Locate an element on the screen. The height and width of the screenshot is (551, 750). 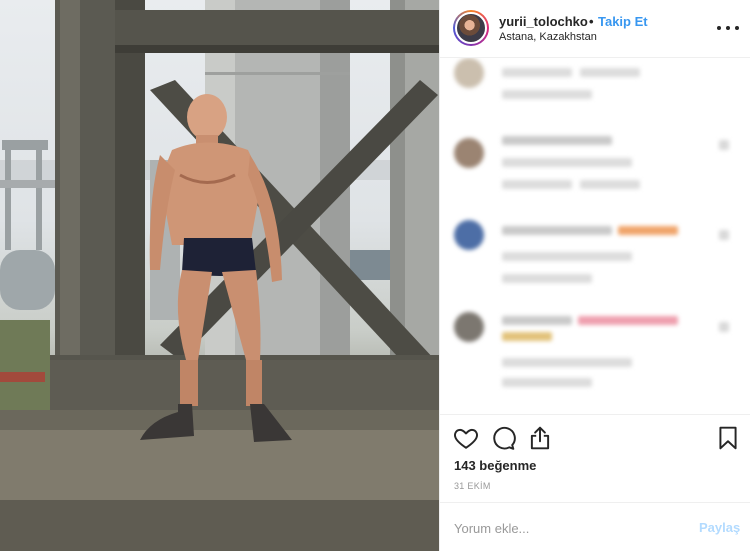
heart-icon is located at coordinates (466, 438).